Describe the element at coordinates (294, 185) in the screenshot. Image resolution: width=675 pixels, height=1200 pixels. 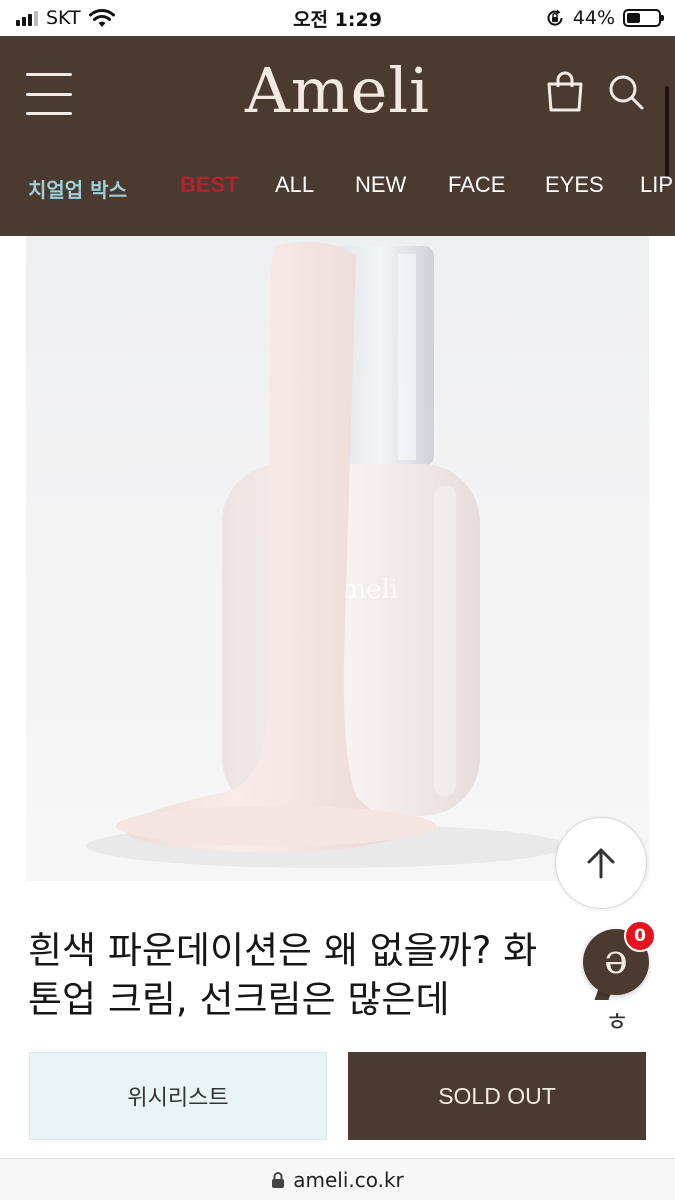
I see `nav-item-all: ALL` at that location.